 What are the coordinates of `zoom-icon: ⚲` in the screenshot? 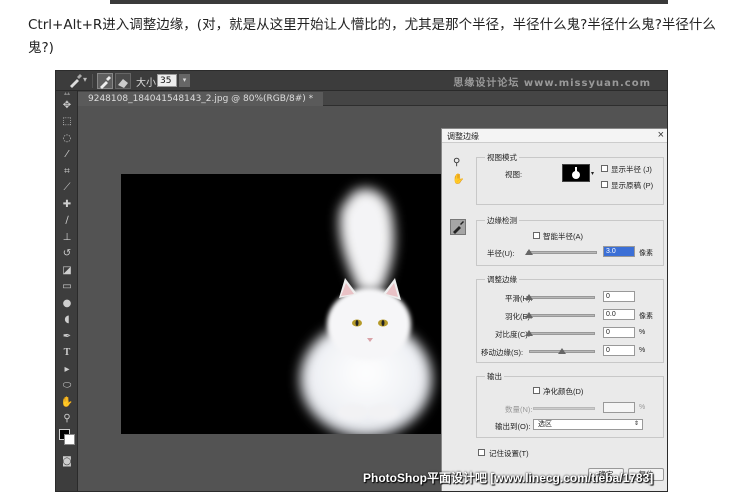 It's located at (456, 162).